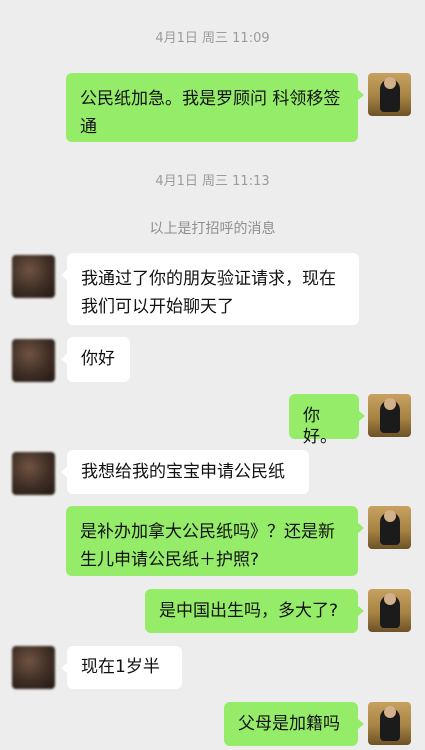 The height and width of the screenshot is (750, 425). Describe the element at coordinates (121, 667) in the screenshot. I see `message-bubble: 现在1岁半` at that location.